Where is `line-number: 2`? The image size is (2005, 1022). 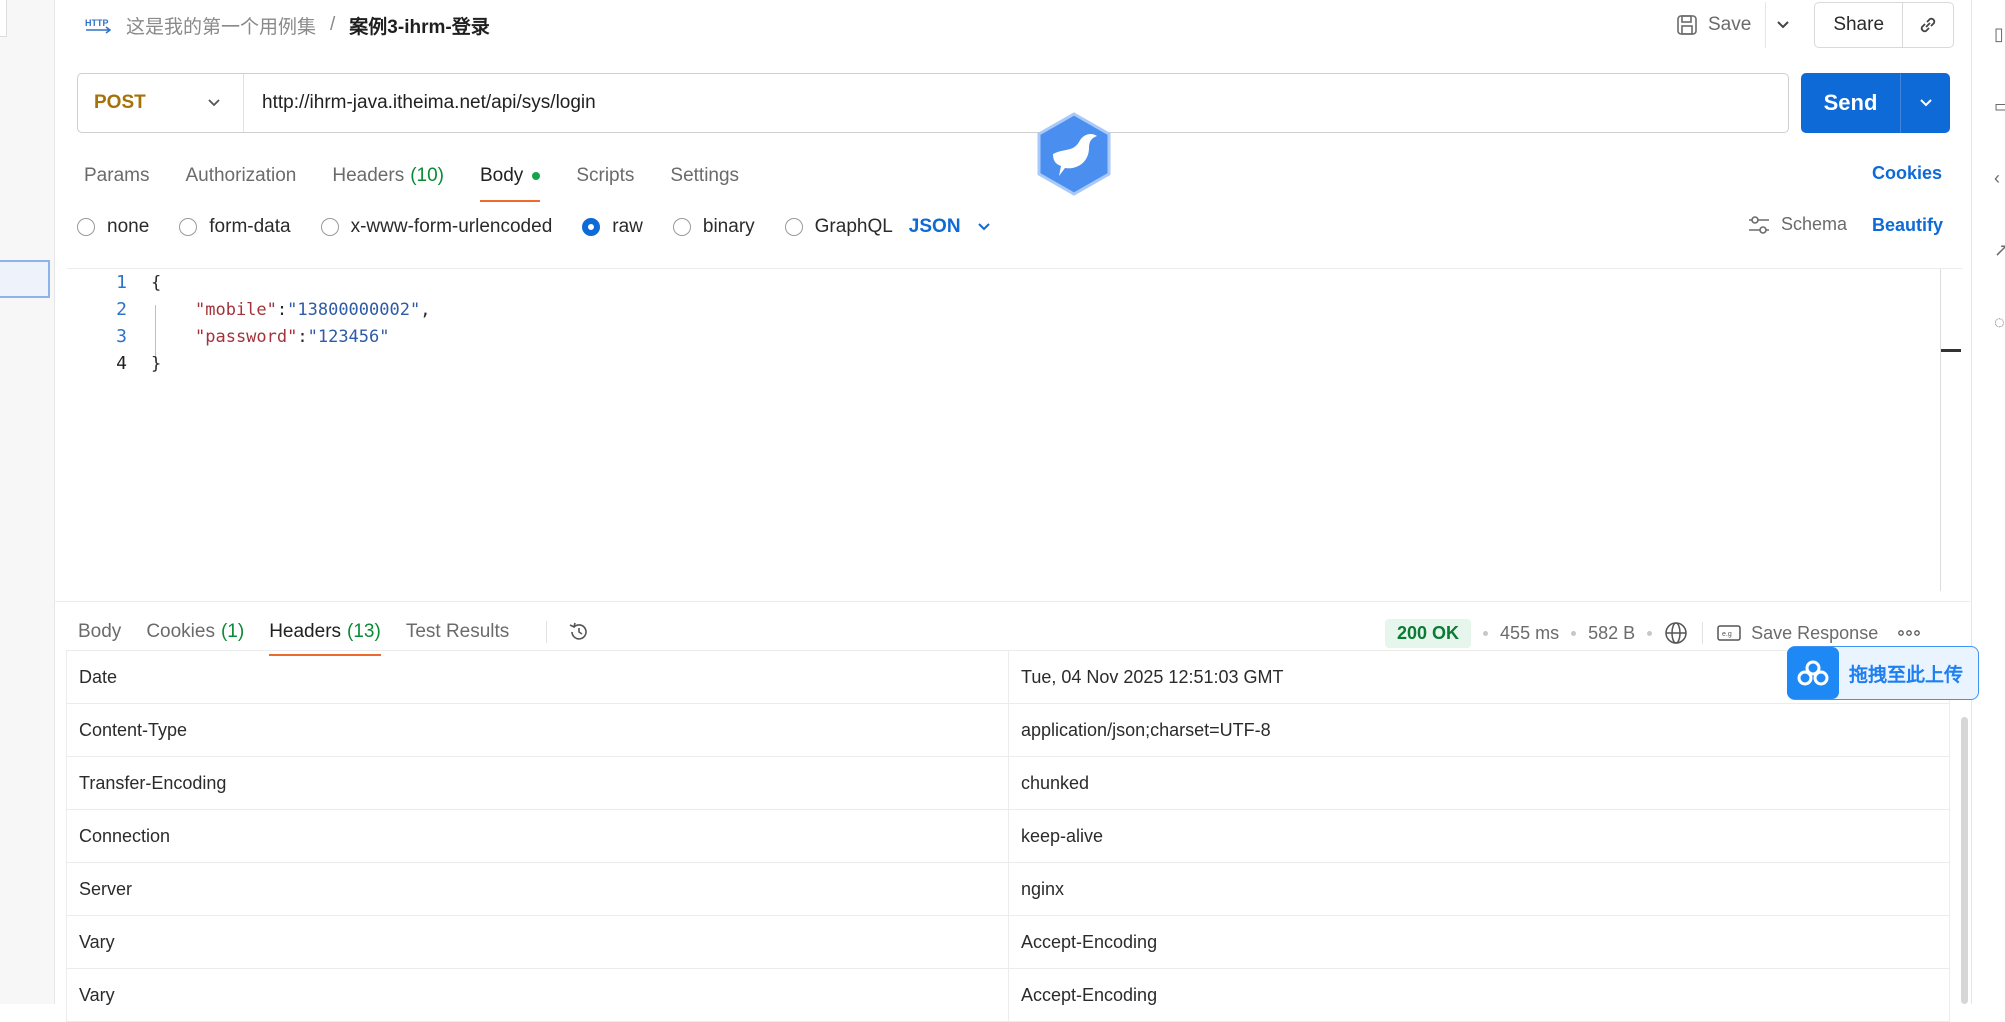 line-number: 2 is located at coordinates (121, 309).